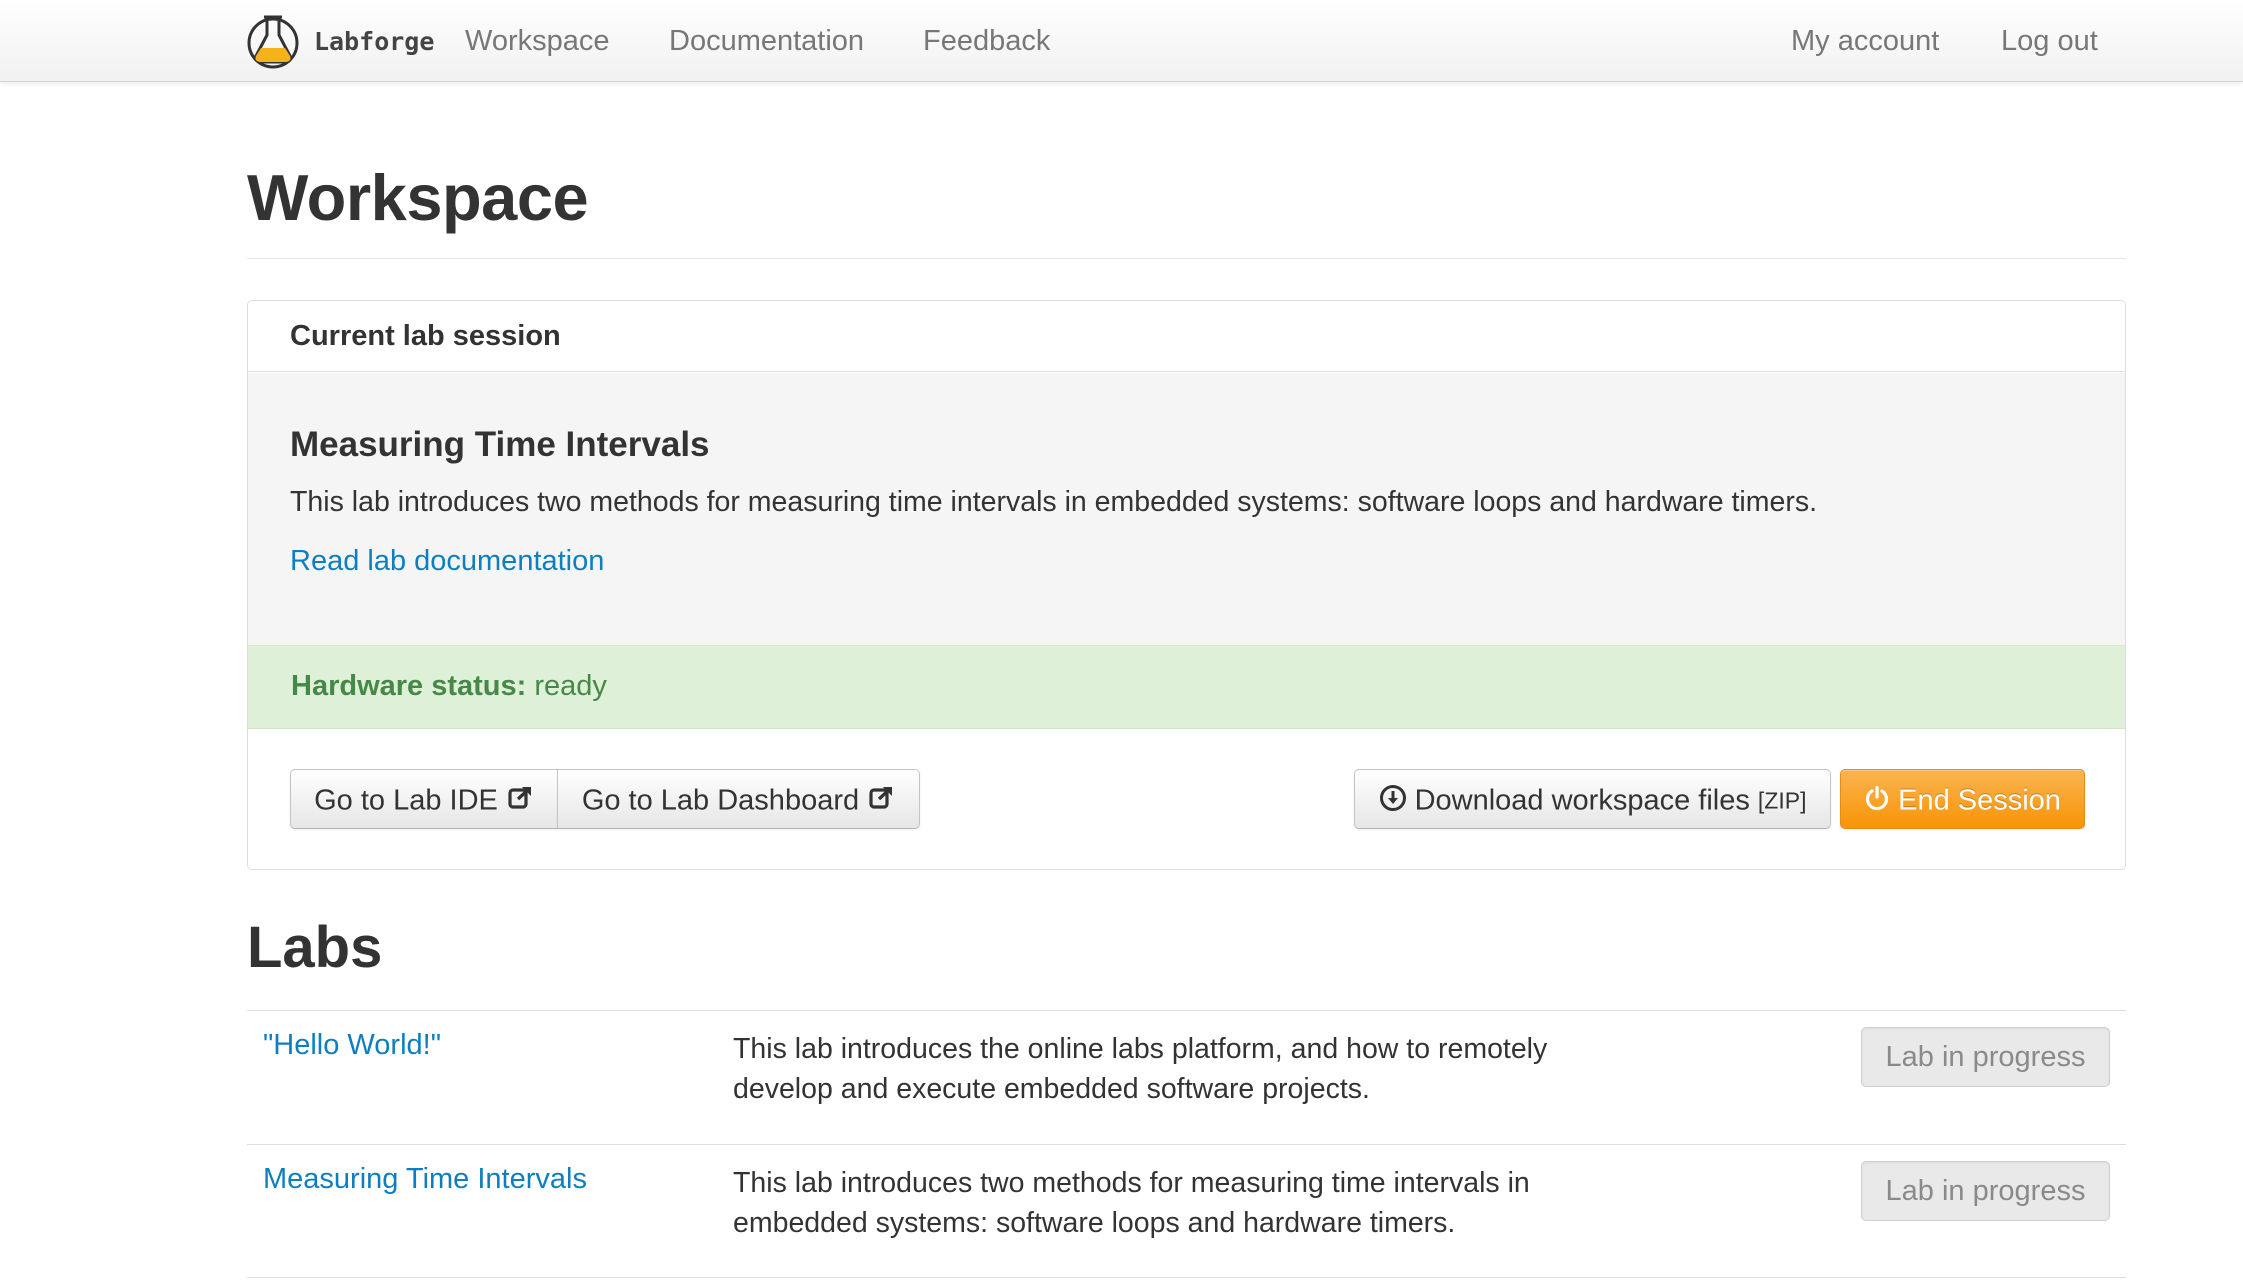  What do you see at coordinates (986, 41) in the screenshot?
I see `nav-feedback: Feedback` at bounding box center [986, 41].